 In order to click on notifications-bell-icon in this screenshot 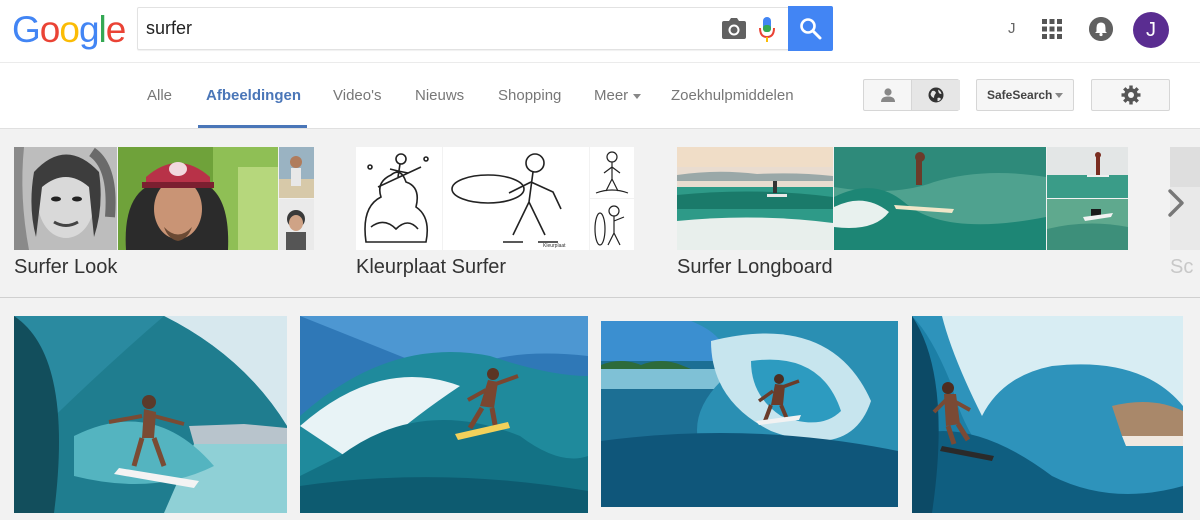, I will do `click(1101, 29)`.